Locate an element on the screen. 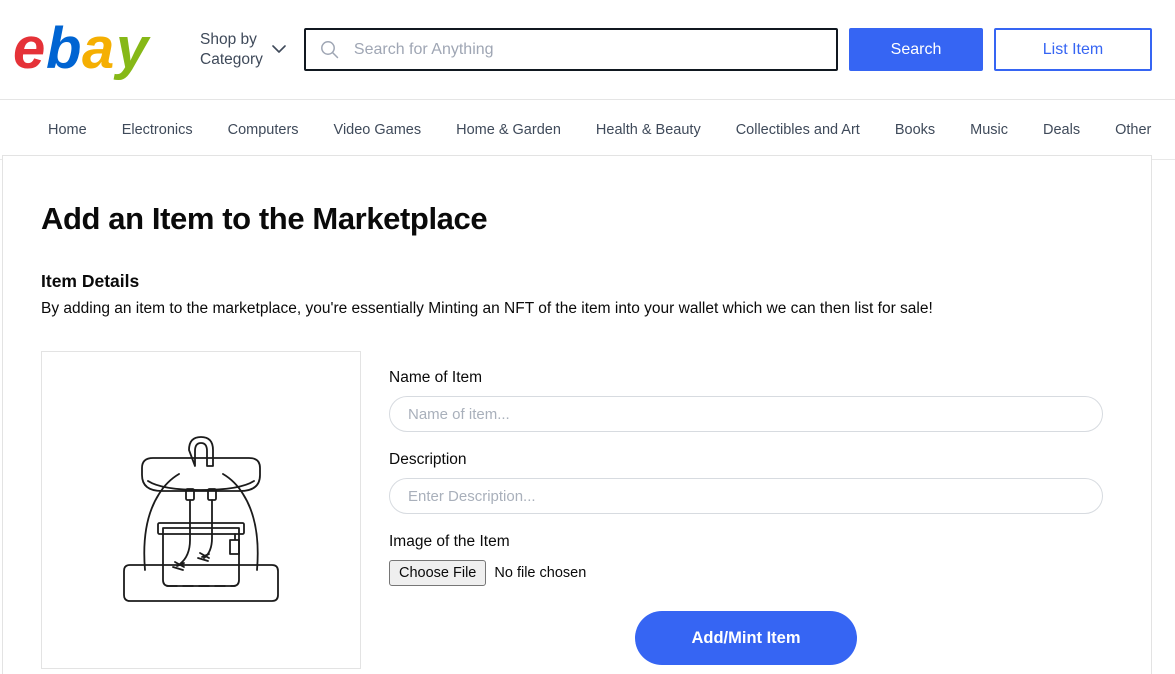 The height and width of the screenshot is (674, 1175). description-input is located at coordinates (746, 496).